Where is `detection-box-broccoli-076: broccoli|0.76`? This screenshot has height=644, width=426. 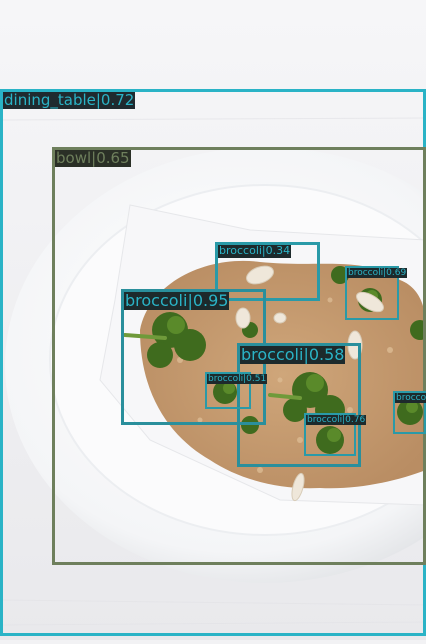
detection-box-broccoli-076: broccoli|0.76 is located at coordinates (335, 434).